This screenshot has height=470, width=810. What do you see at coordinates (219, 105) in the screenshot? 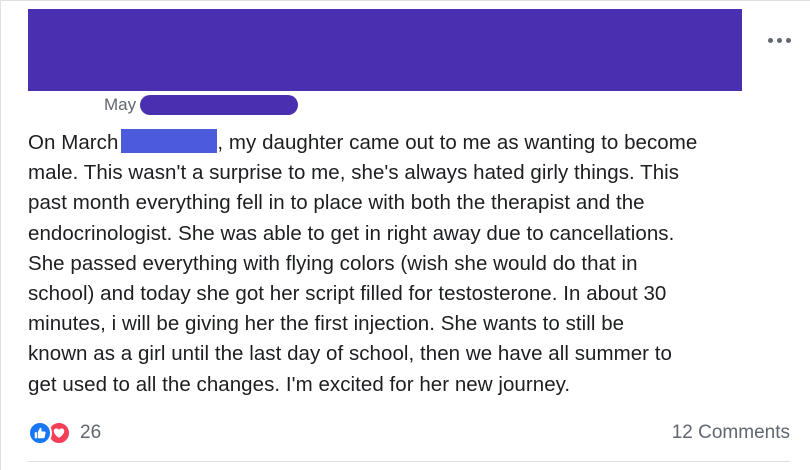
I see `redacted-date` at bounding box center [219, 105].